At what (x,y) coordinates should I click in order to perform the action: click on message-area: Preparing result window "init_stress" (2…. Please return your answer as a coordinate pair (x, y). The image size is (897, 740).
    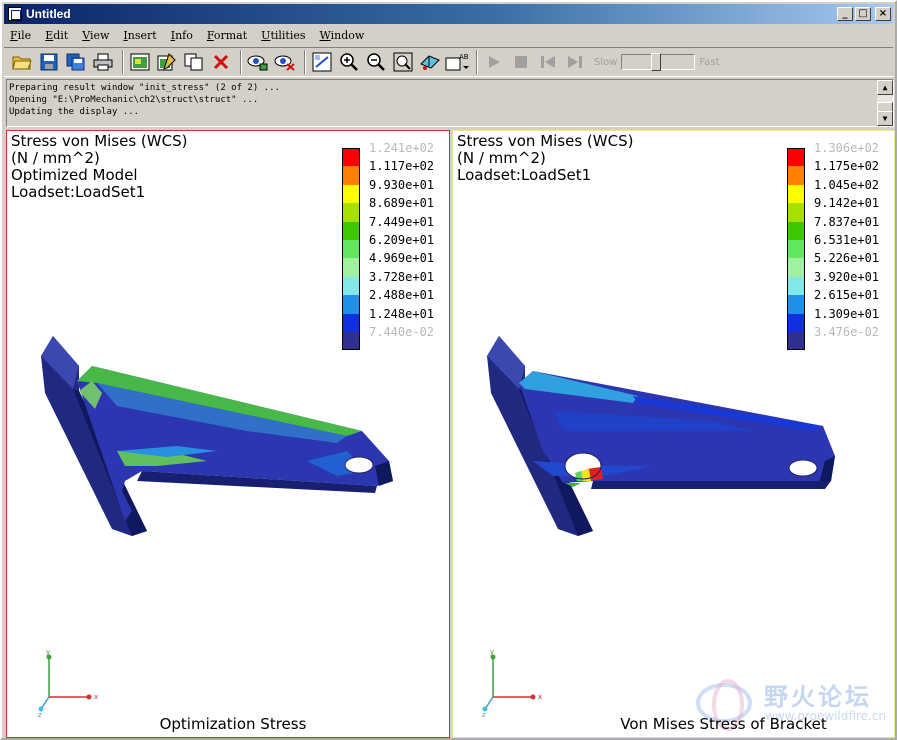
    Looking at the image, I should click on (450, 103).